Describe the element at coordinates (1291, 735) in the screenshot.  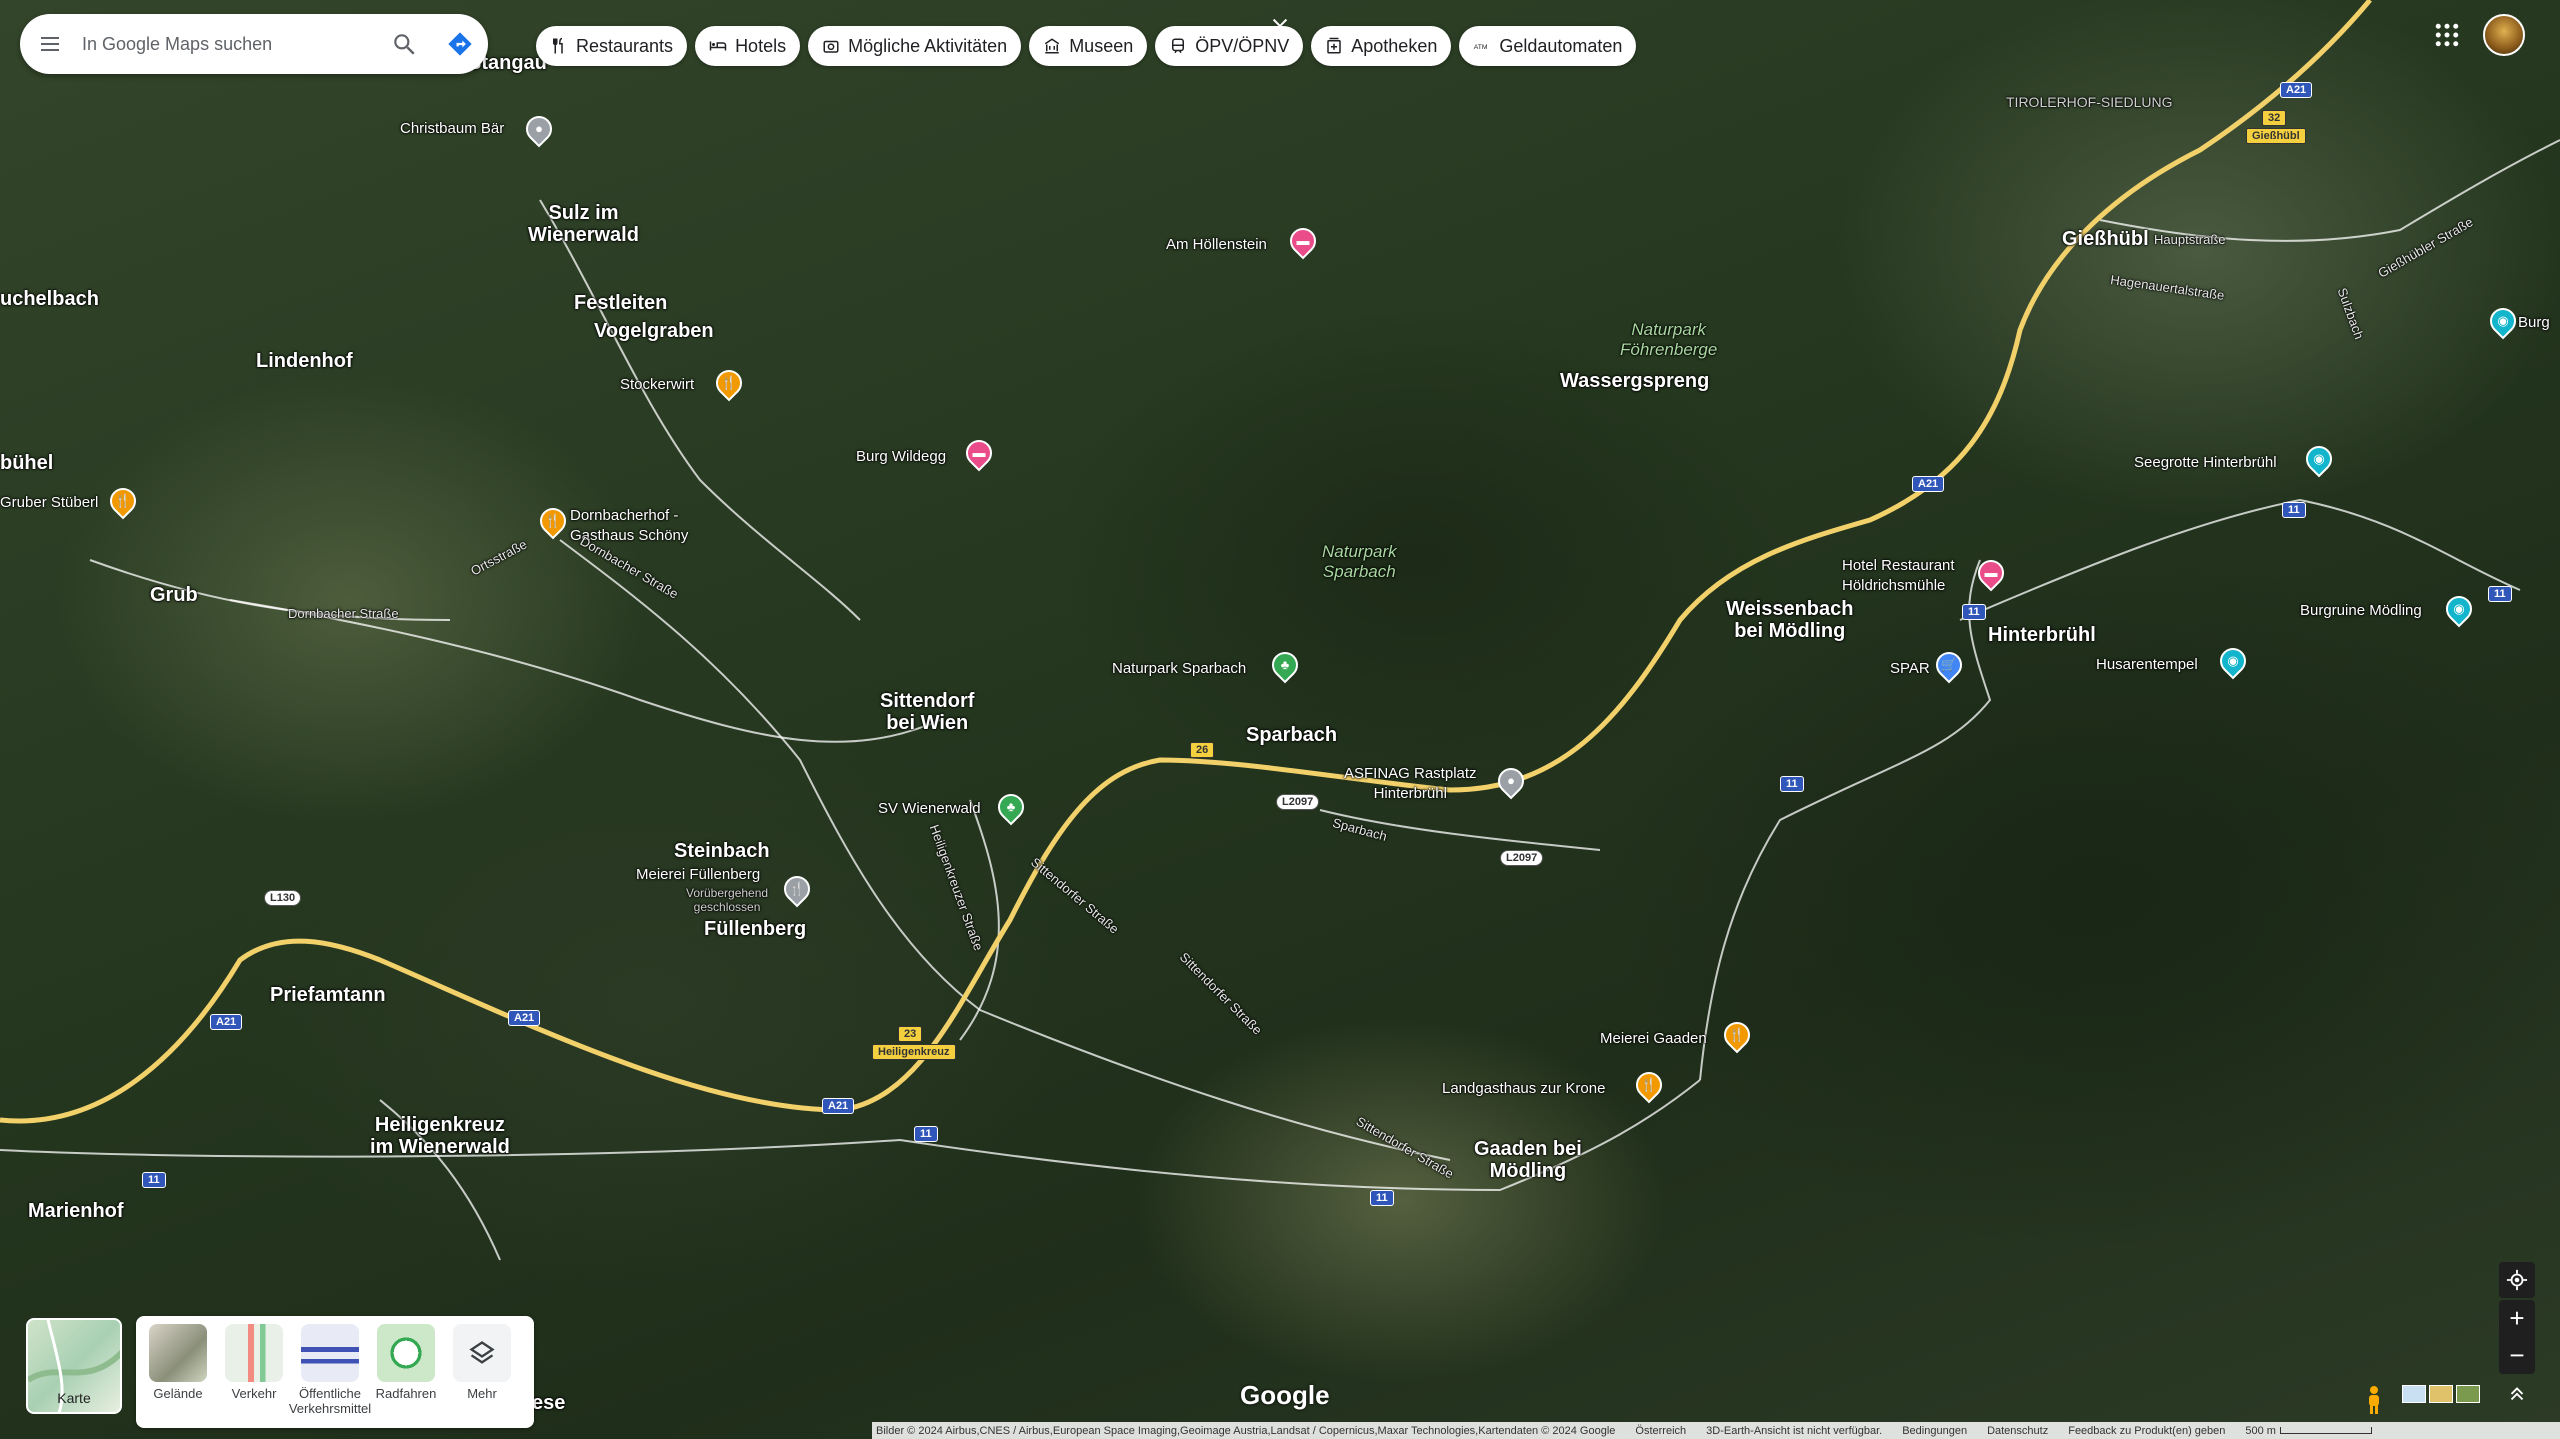
I see `place-label: Sparbach` at that location.